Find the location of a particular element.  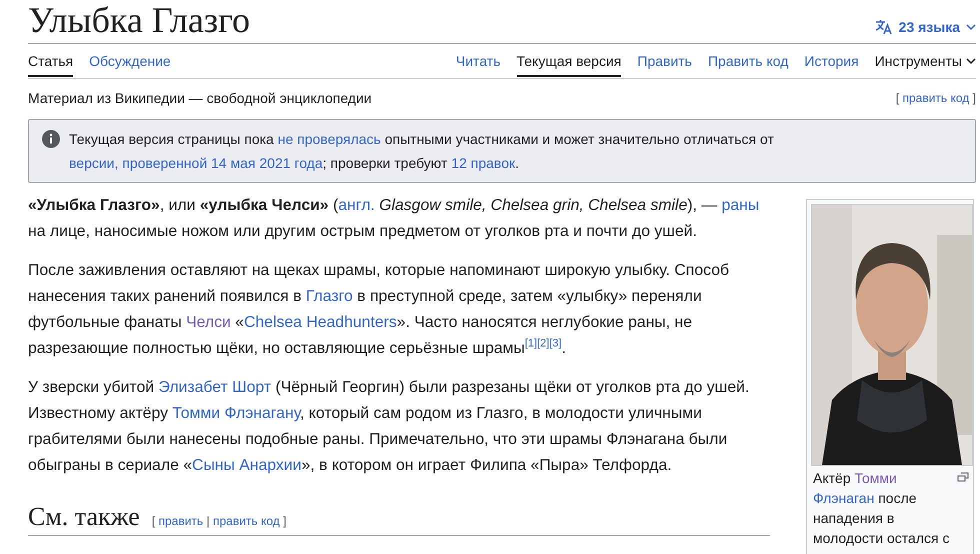

tab: Править код is located at coordinates (748, 60).